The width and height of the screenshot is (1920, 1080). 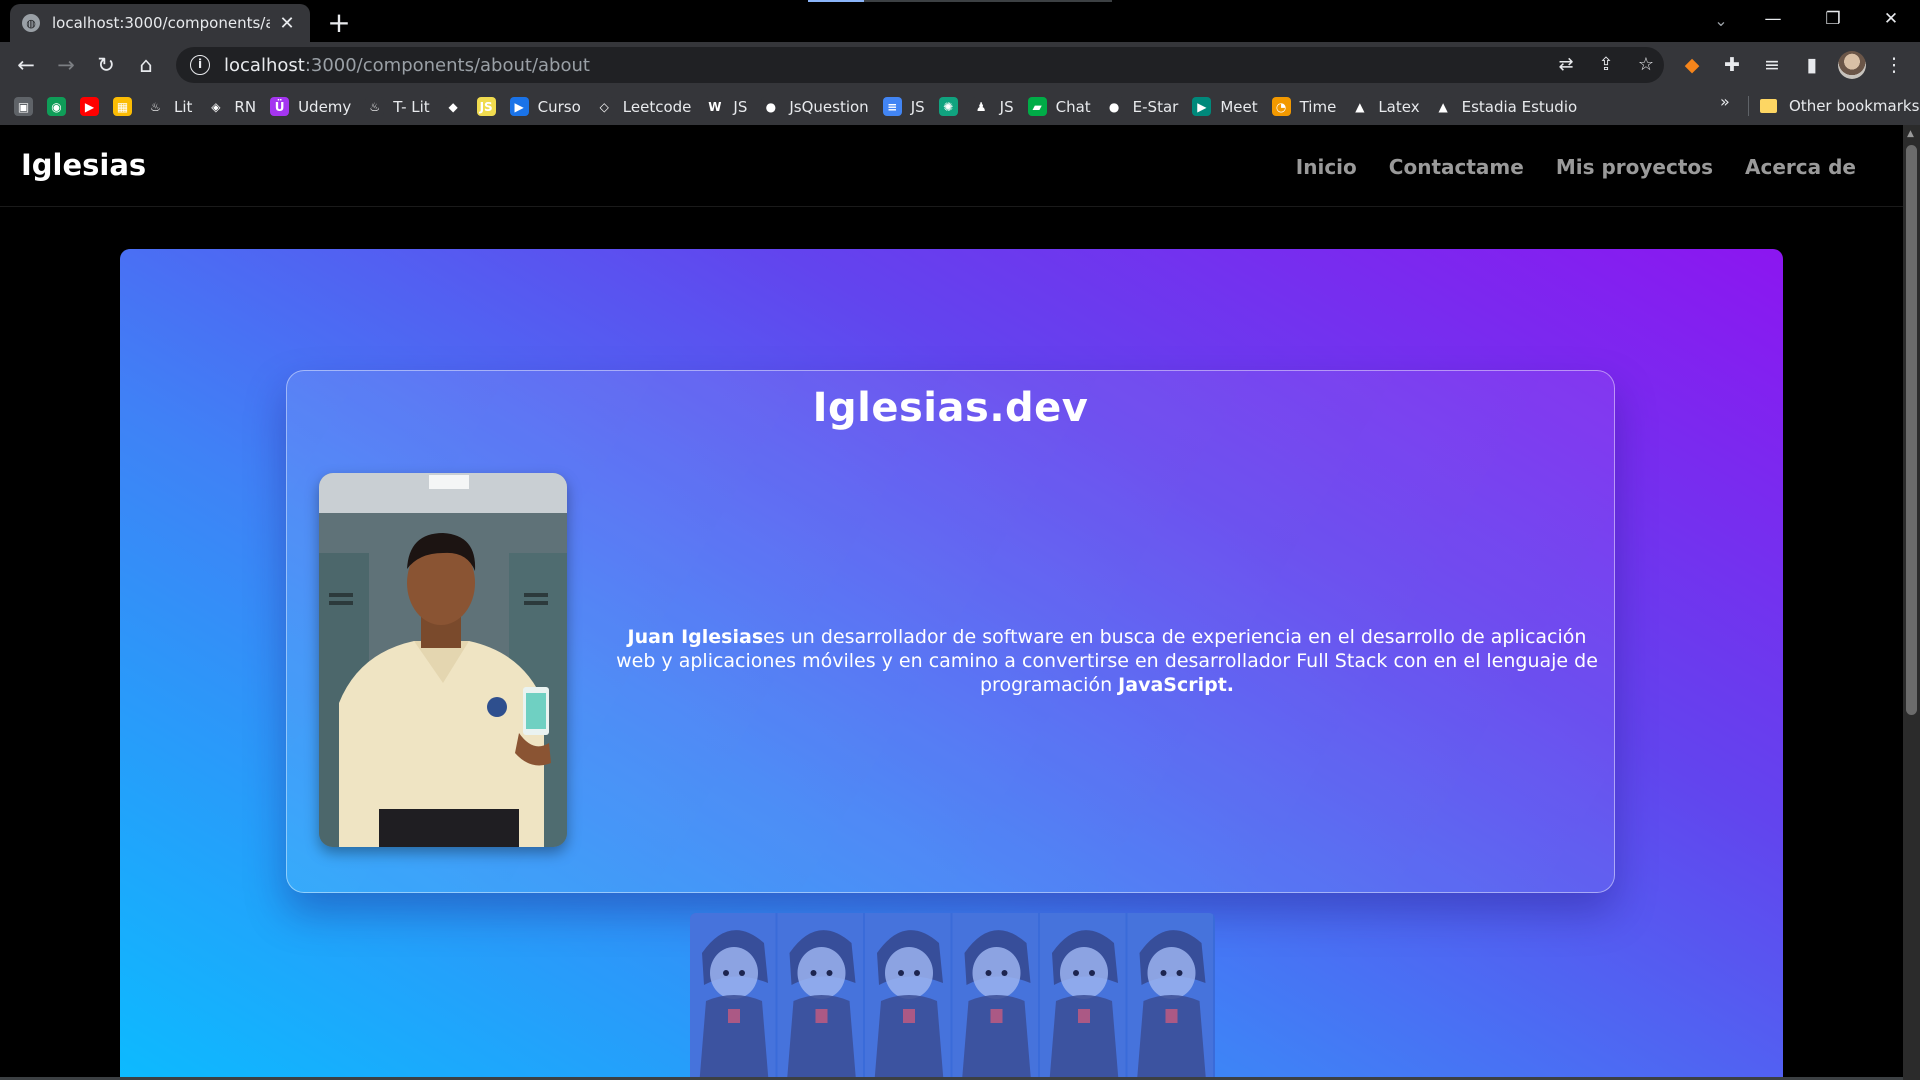 What do you see at coordinates (1456, 167) in the screenshot?
I see `nav-link-contactame: Contactame` at bounding box center [1456, 167].